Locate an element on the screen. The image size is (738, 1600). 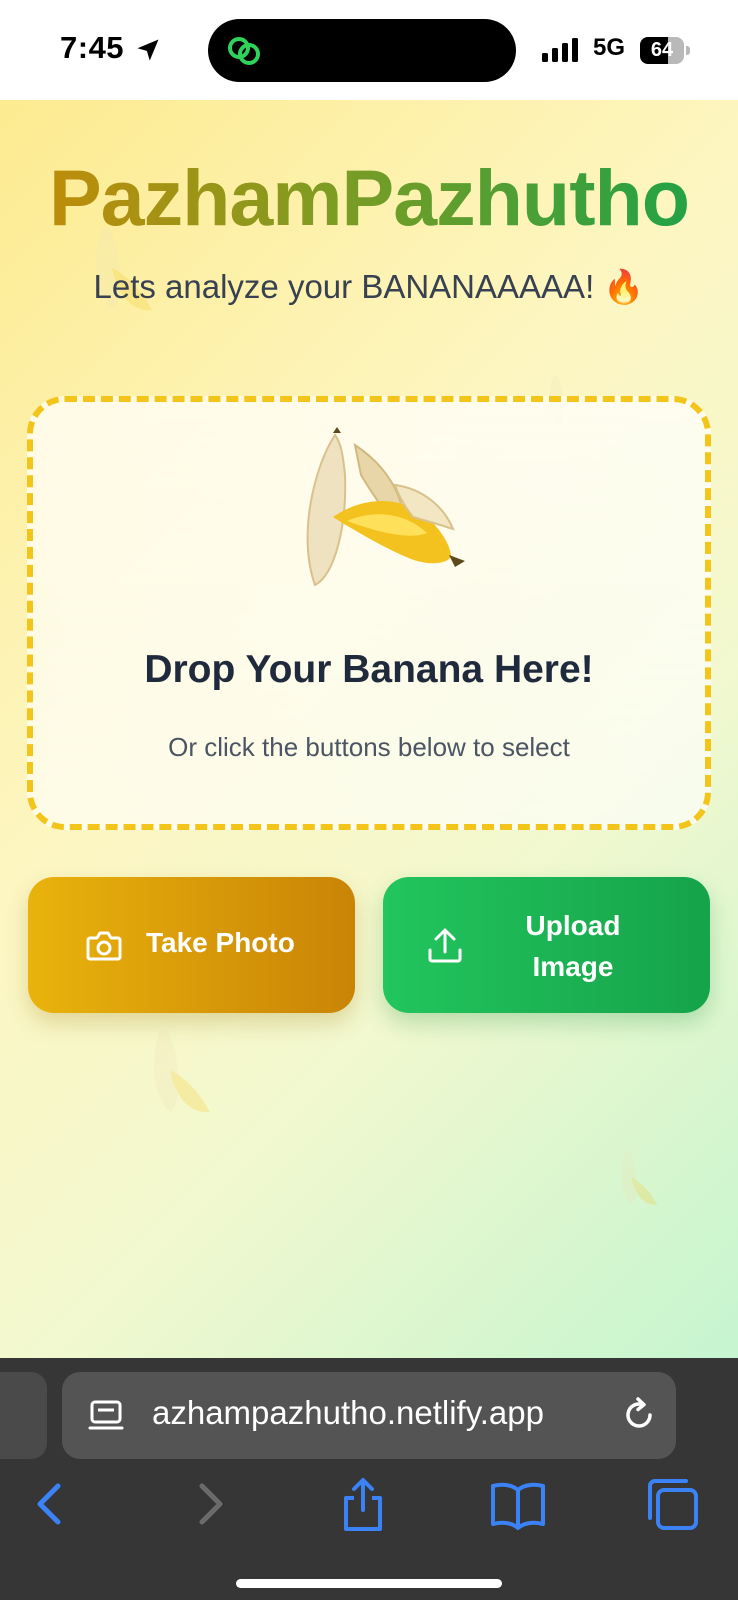
forward-icon is located at coordinates (209, 1504).